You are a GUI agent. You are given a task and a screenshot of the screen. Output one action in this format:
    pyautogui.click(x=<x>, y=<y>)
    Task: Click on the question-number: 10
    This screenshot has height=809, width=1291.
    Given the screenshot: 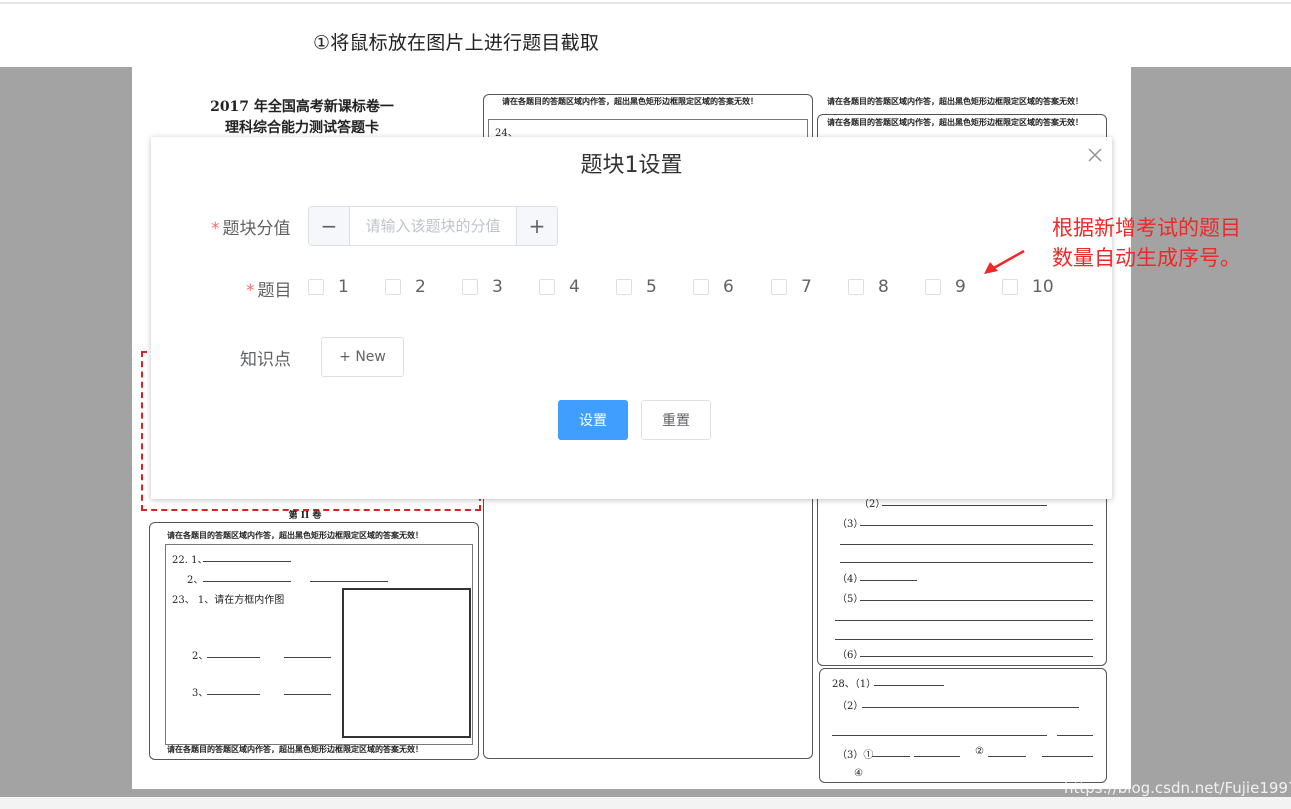 What is the action you would take?
    pyautogui.click(x=1043, y=287)
    